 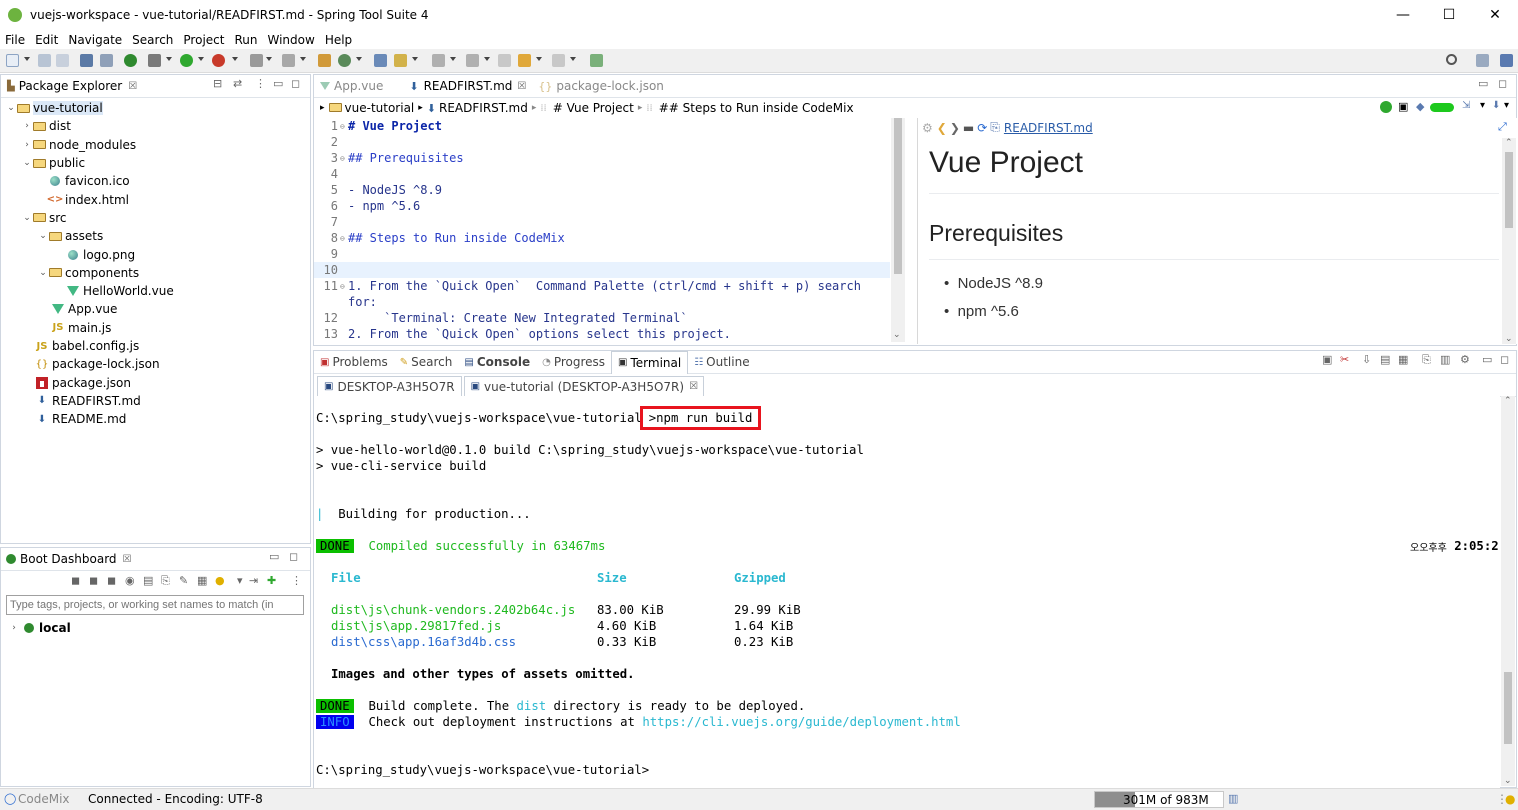 I want to click on tab-app-vue: App.vue, so click(x=351, y=86).